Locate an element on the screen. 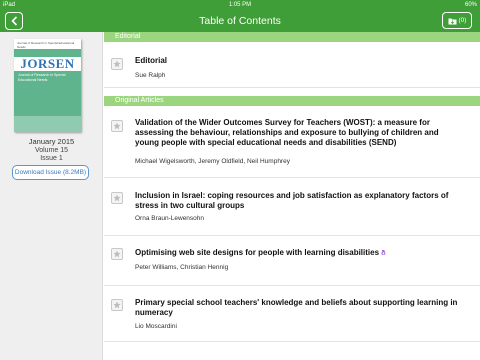 The width and height of the screenshot is (480, 360). open-lock-icon: 𝛅 is located at coordinates (383, 253).